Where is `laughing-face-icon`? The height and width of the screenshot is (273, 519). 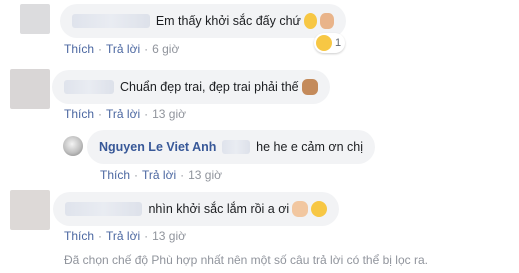
laughing-face-icon is located at coordinates (324, 43).